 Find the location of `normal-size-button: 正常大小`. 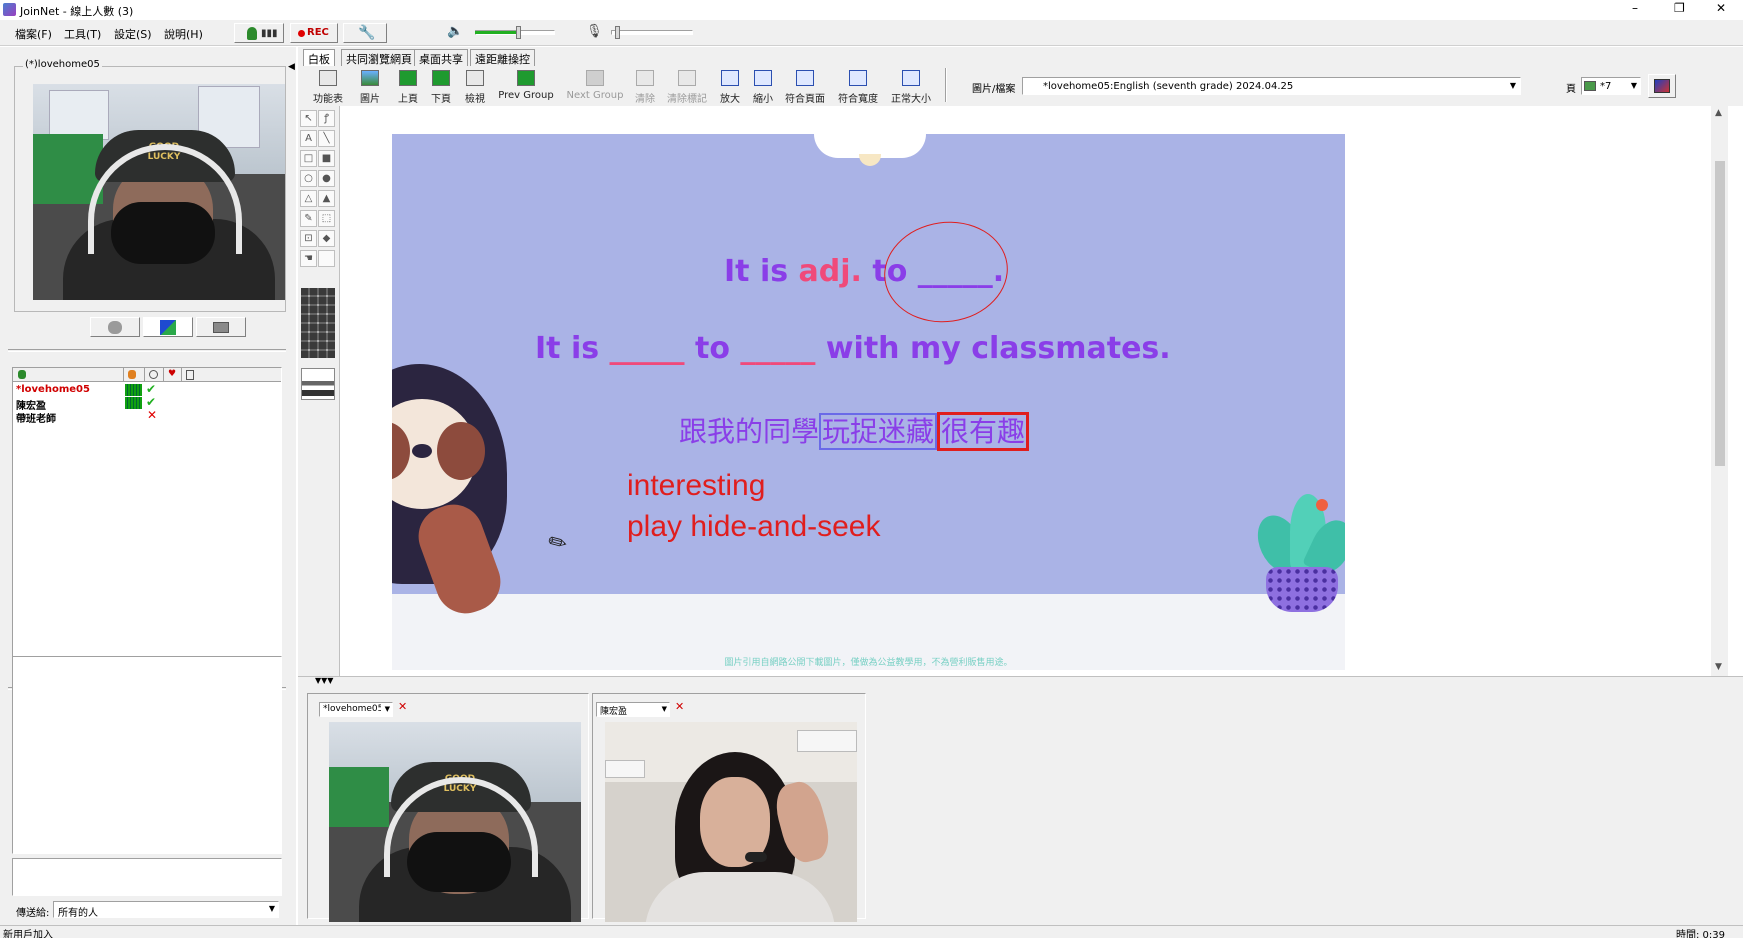

normal-size-button: 正常大小 is located at coordinates (911, 87).